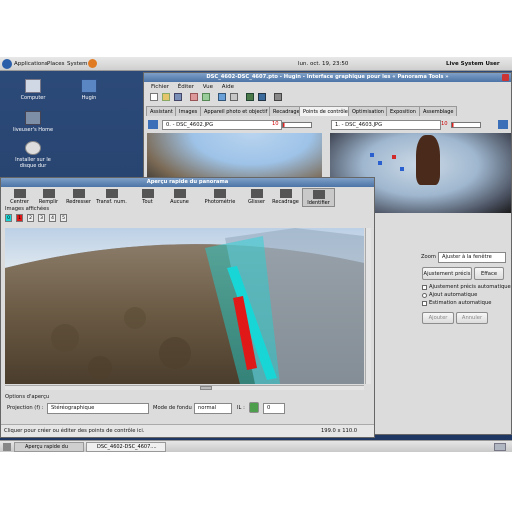  What do you see at coordinates (8, 218) in the screenshot?
I see `image-toggle-0: 0` at bounding box center [8, 218].